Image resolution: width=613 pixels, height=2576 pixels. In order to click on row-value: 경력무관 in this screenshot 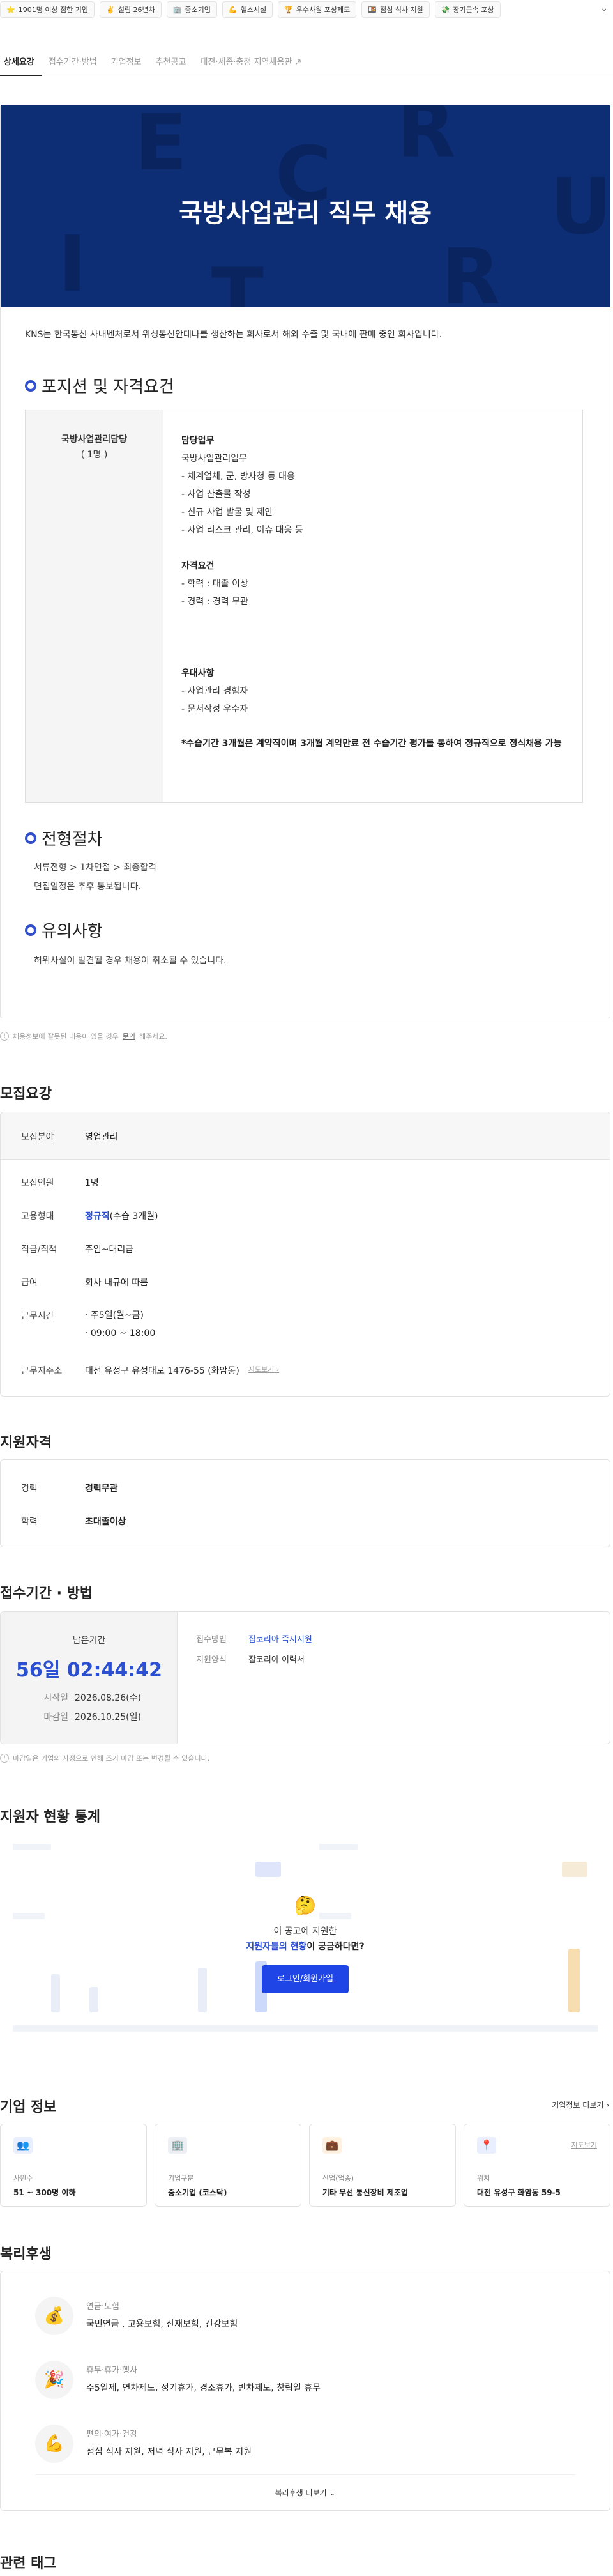, I will do `click(101, 1488)`.